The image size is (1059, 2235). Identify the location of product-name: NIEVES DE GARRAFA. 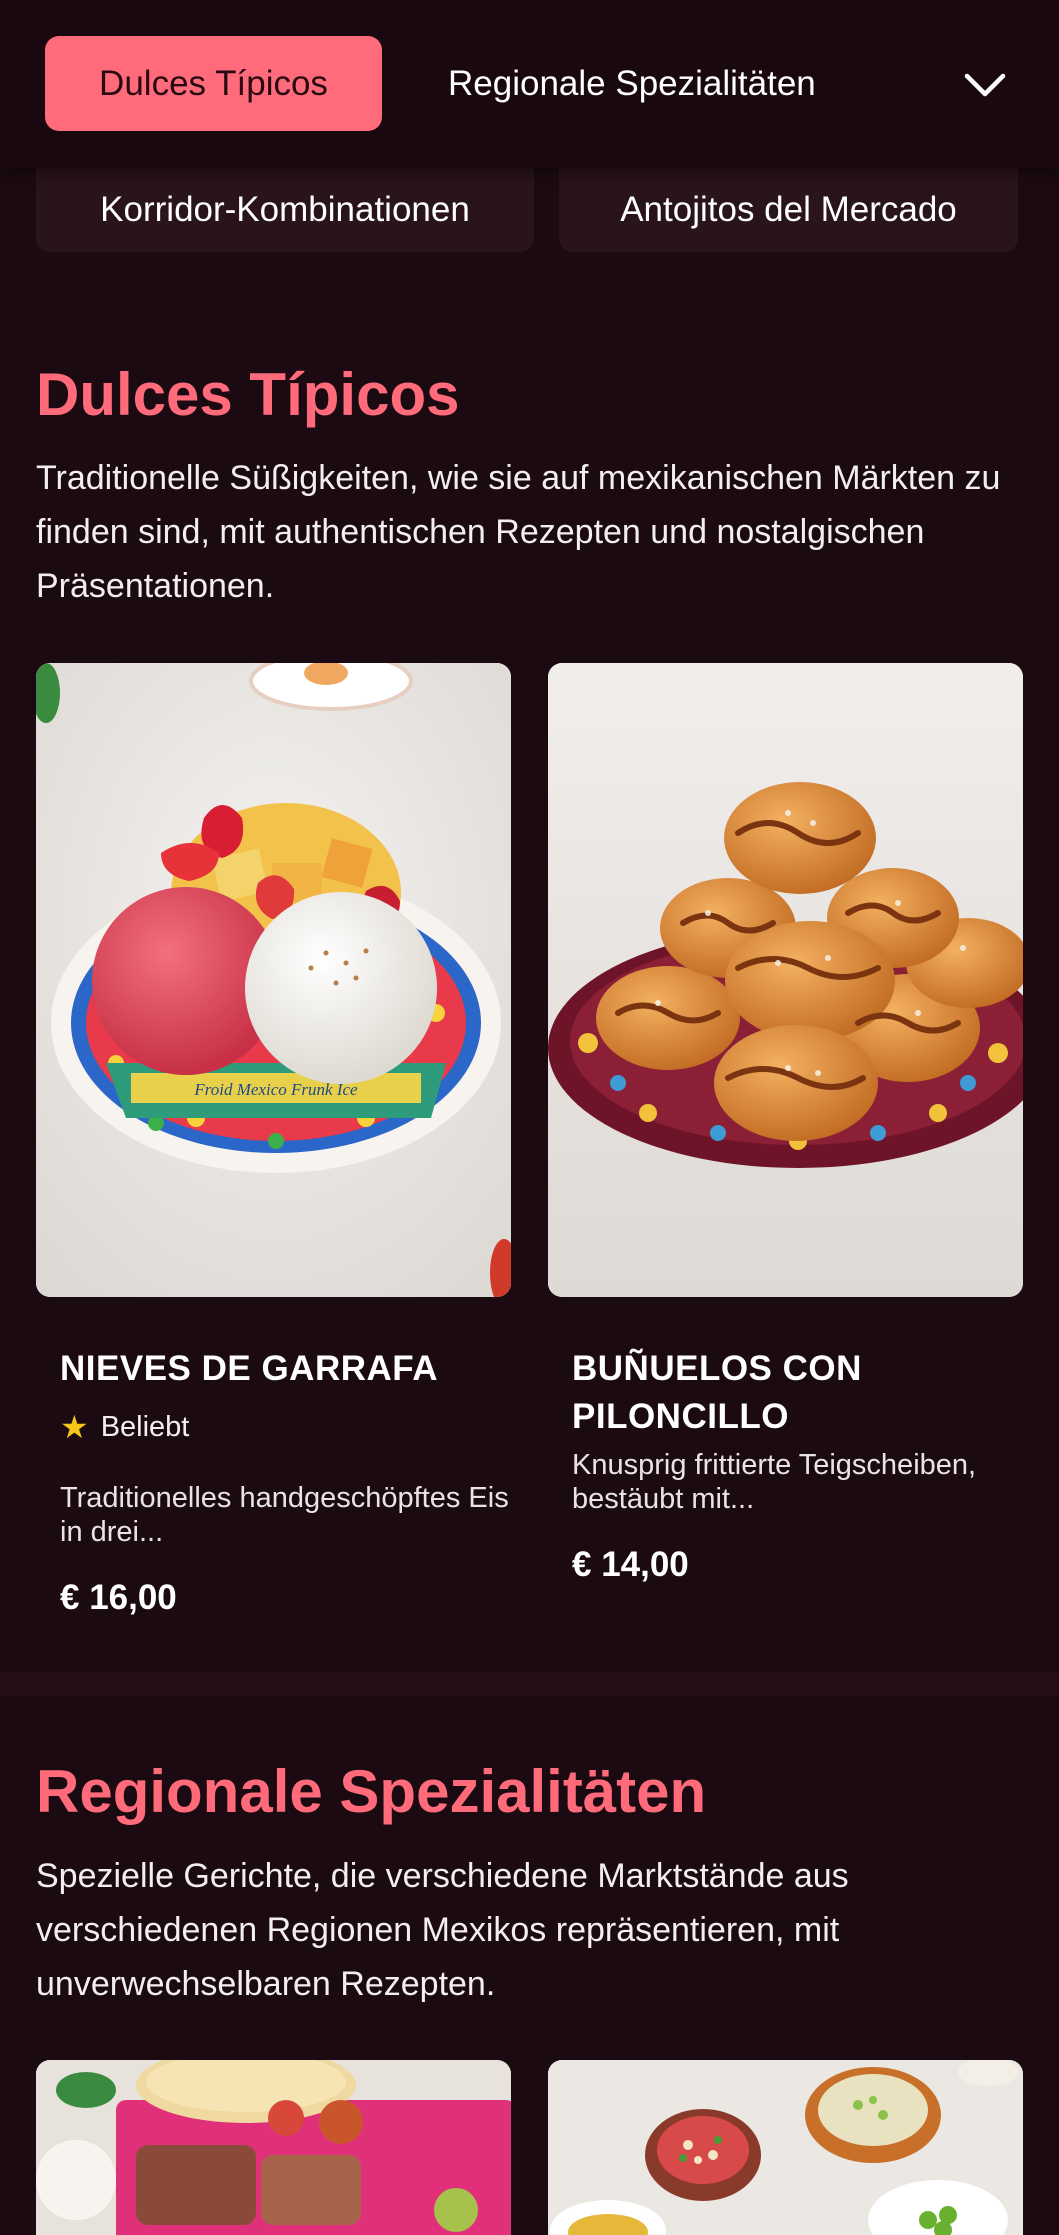
(280, 1369).